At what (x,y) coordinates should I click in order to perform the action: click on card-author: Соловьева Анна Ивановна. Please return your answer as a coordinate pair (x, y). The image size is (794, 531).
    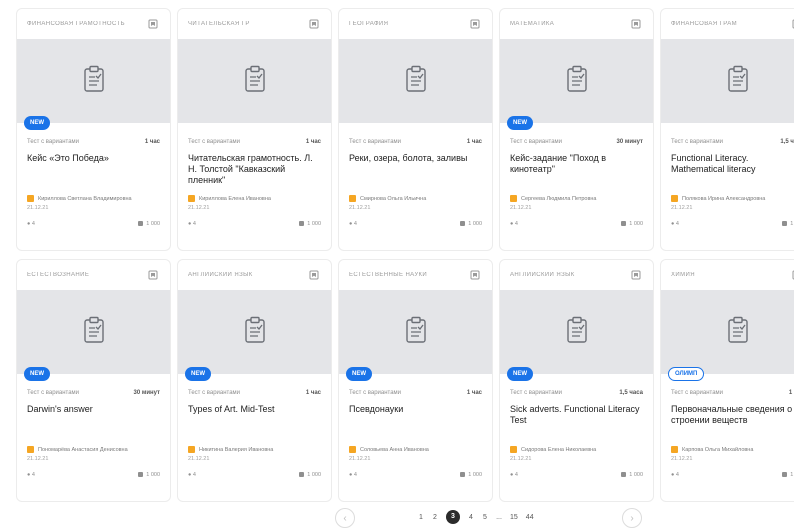
    Looking at the image, I should click on (415, 449).